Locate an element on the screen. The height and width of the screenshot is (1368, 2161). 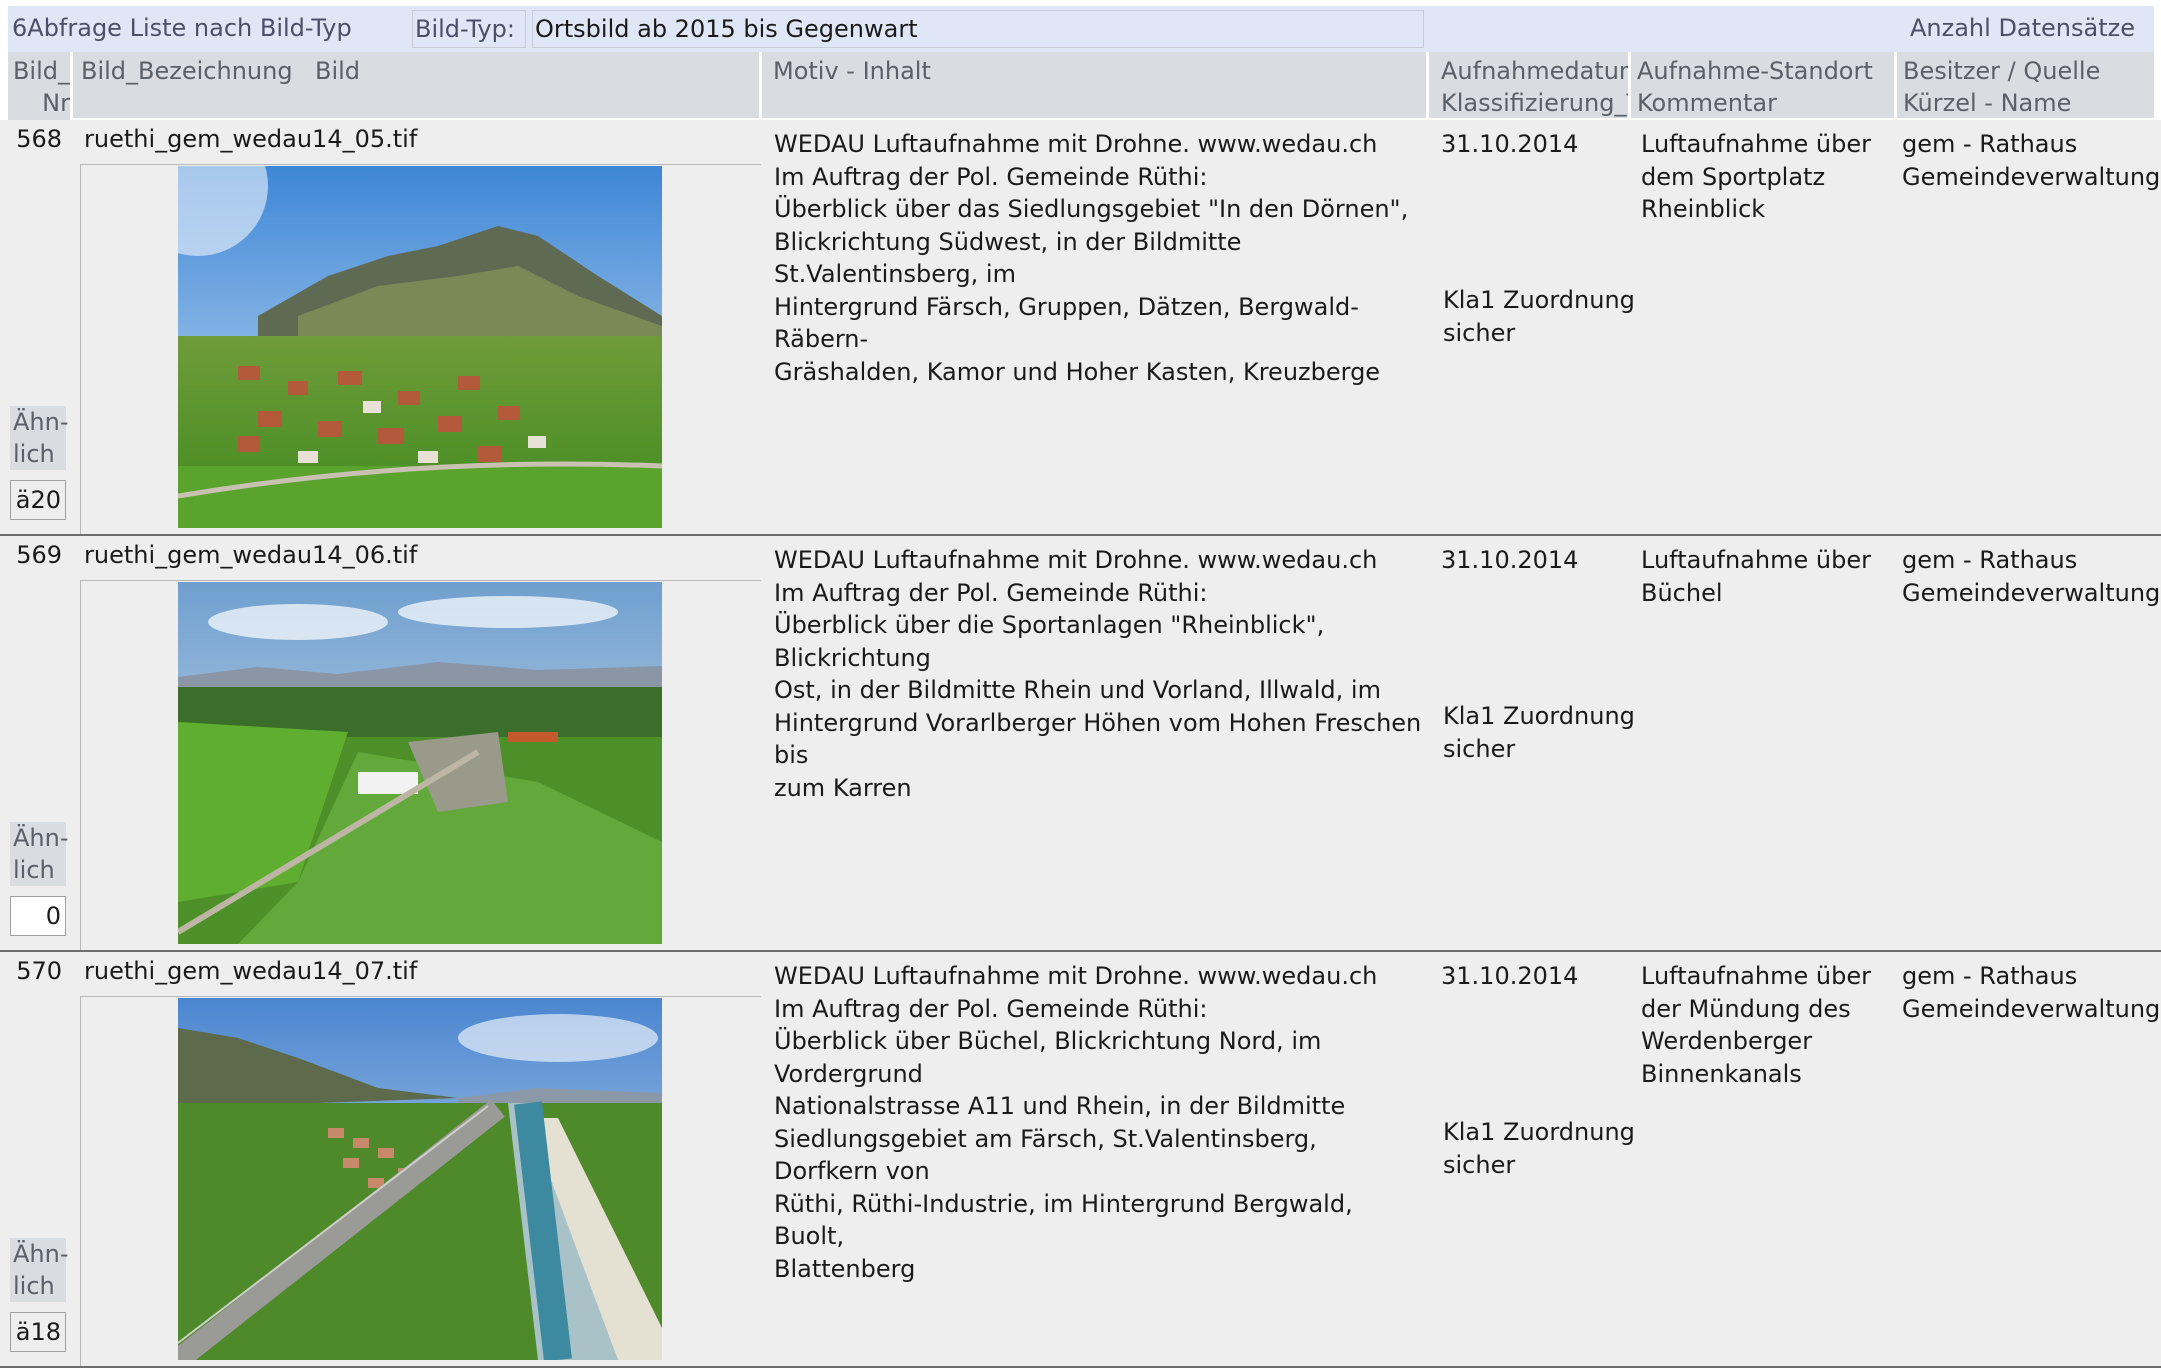
aehnlich-field: 0 is located at coordinates (38, 916).